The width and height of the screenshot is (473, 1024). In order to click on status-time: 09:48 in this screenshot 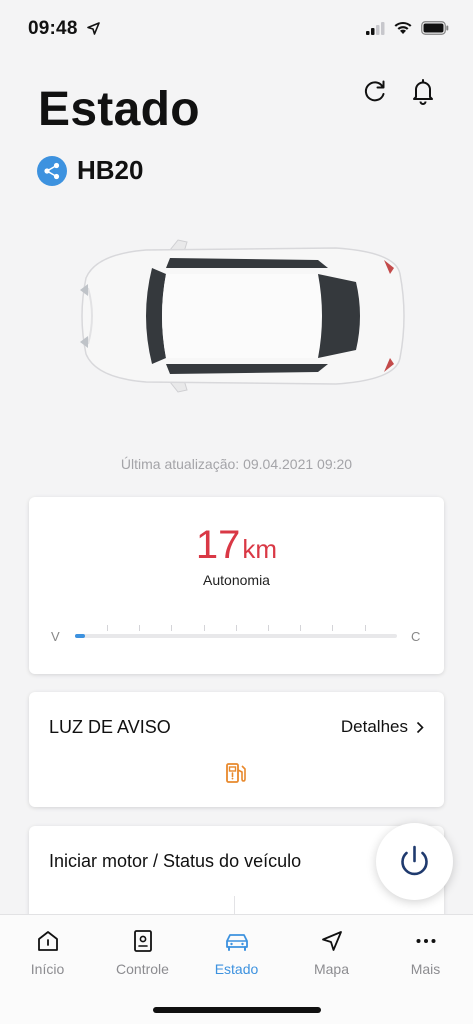, I will do `click(53, 28)`.